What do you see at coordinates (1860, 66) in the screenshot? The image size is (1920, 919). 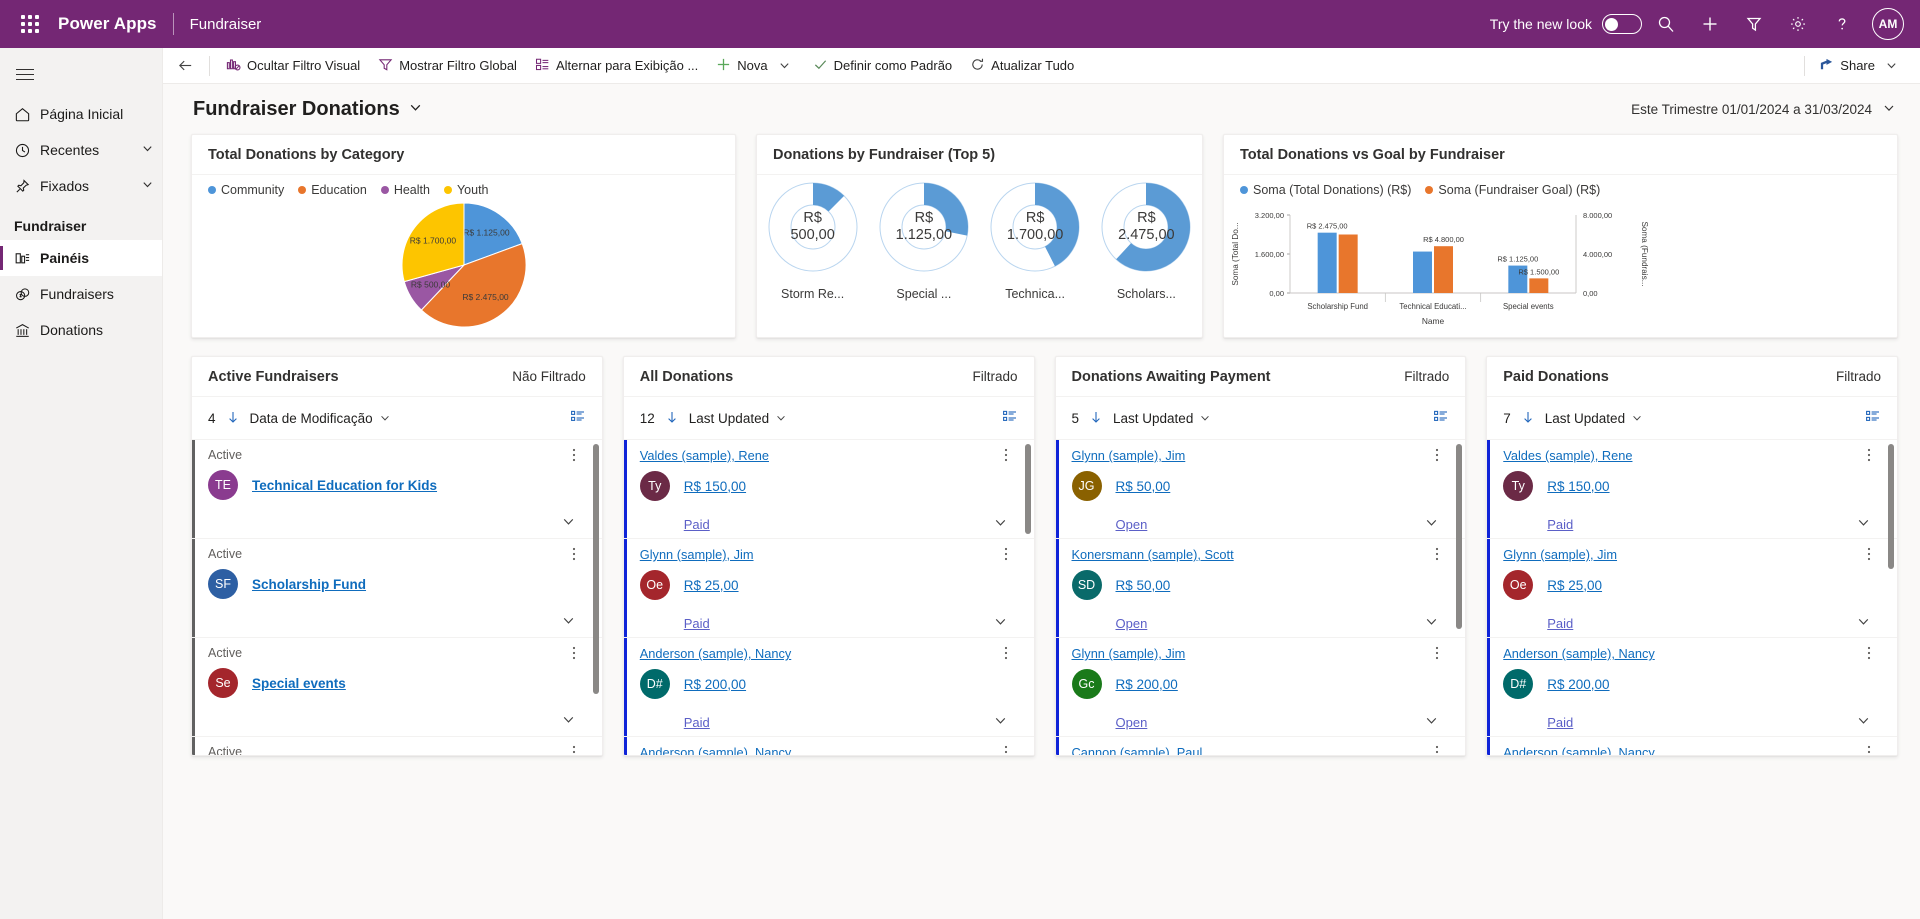 I see `share-button: Share` at bounding box center [1860, 66].